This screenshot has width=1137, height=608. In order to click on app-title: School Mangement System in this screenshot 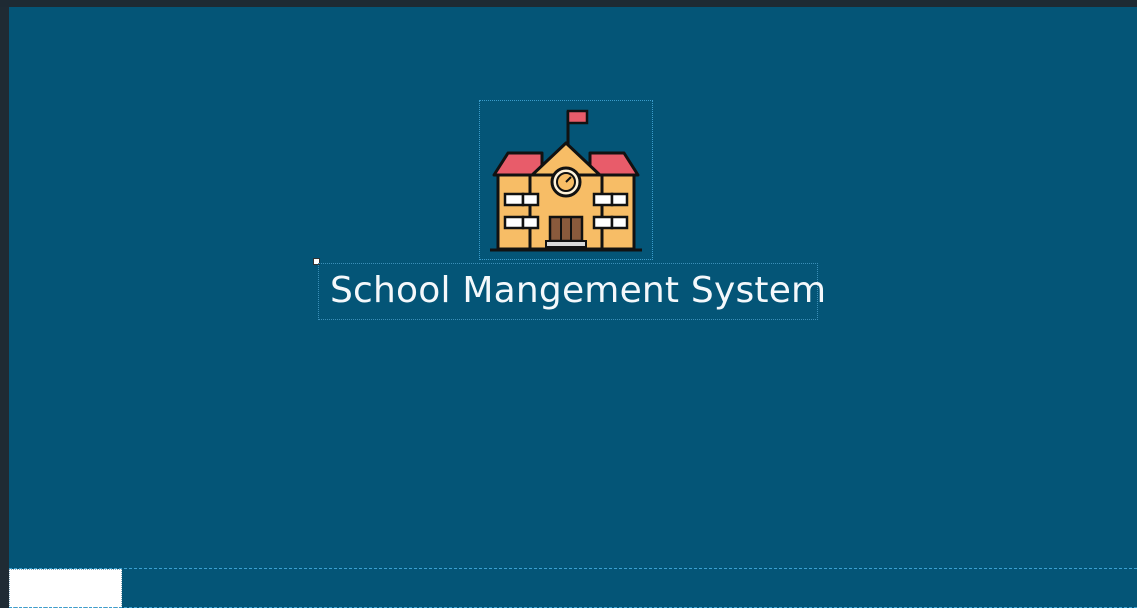, I will do `click(578, 290)`.